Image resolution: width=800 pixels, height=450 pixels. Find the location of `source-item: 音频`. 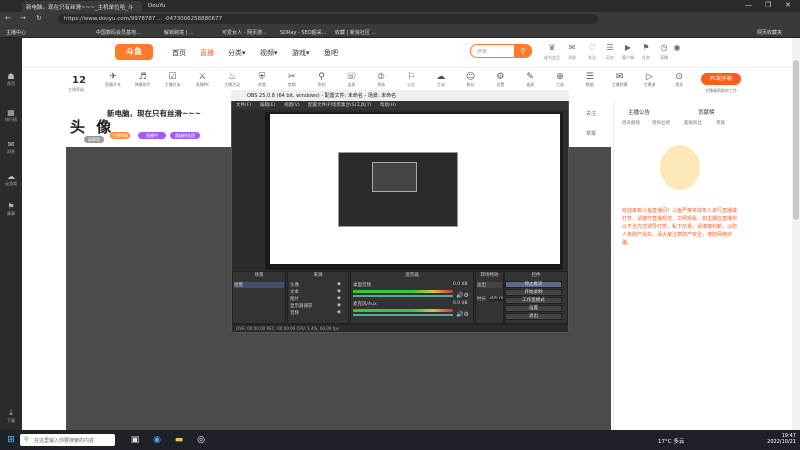

source-item: 音频 is located at coordinates (294, 313).